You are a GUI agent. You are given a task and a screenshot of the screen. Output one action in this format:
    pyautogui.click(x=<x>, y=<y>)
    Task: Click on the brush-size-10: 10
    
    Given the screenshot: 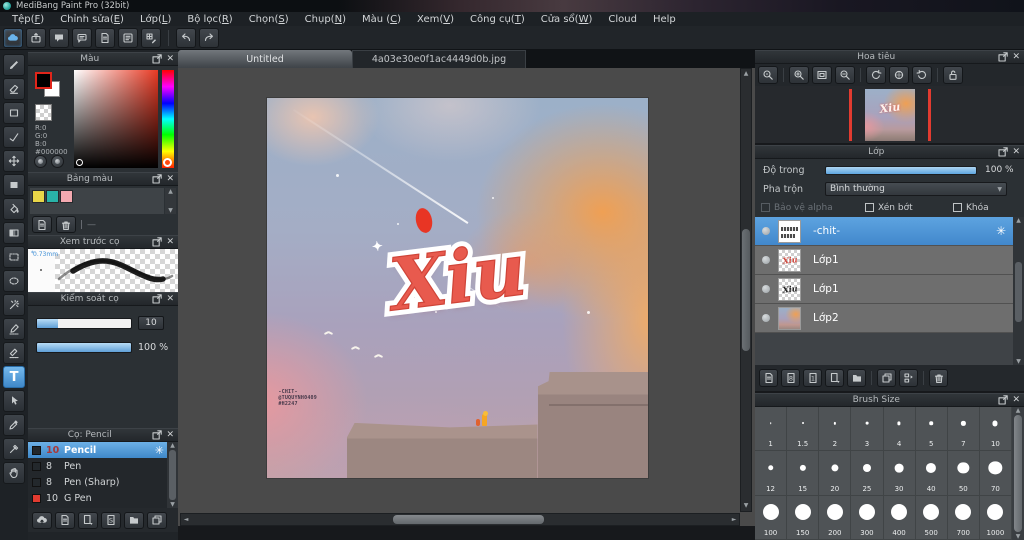 What is the action you would take?
    pyautogui.click(x=995, y=429)
    